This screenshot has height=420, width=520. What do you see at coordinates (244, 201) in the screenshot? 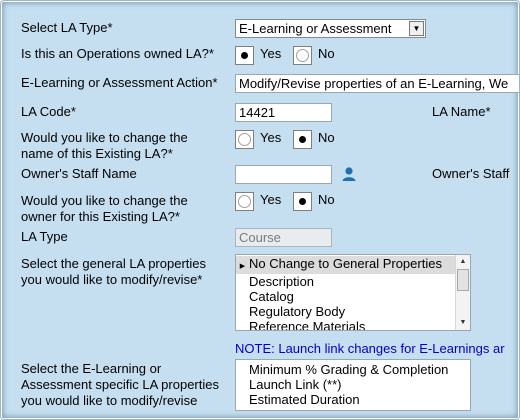
I see `change-owner-yes-radio` at bounding box center [244, 201].